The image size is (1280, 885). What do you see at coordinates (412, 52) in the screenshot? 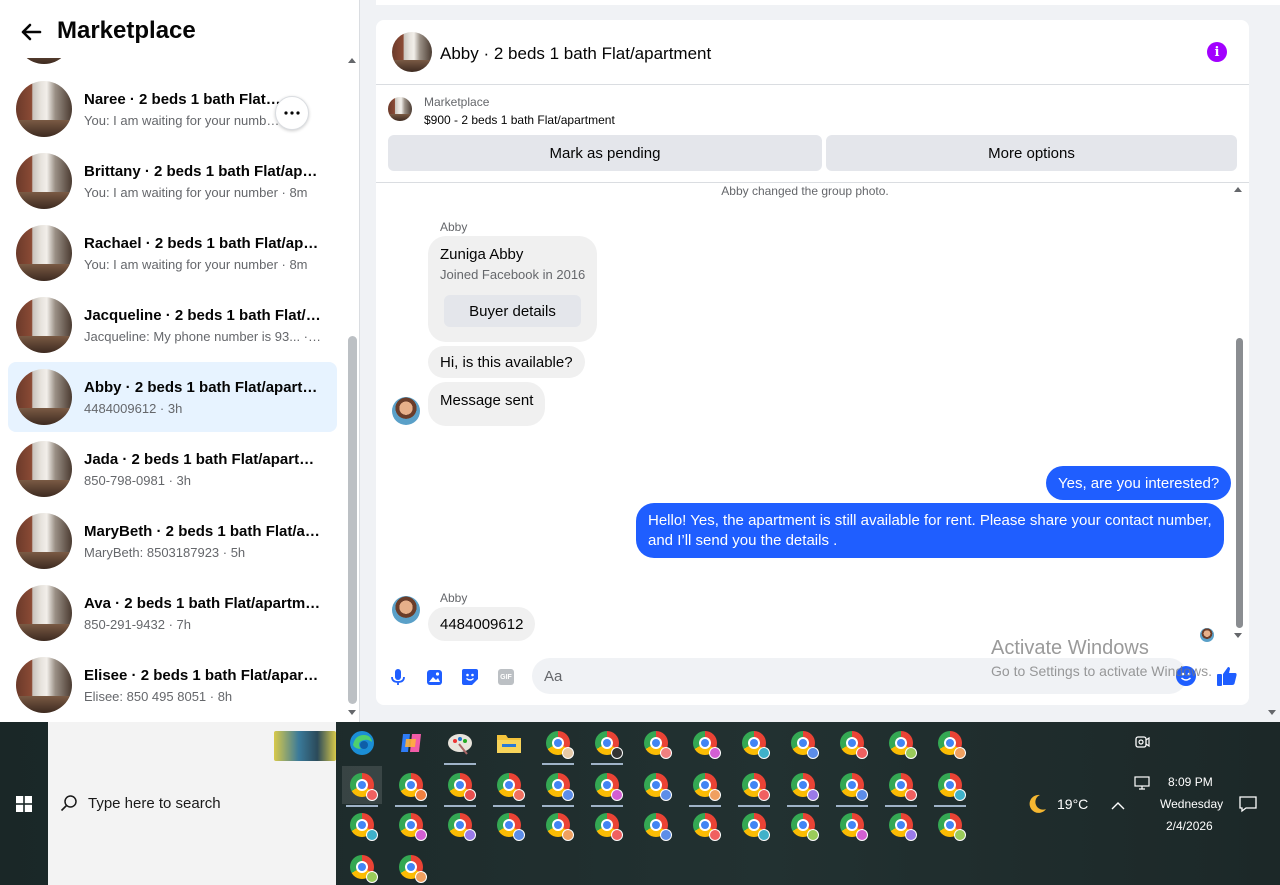
I see `chat-avatar` at bounding box center [412, 52].